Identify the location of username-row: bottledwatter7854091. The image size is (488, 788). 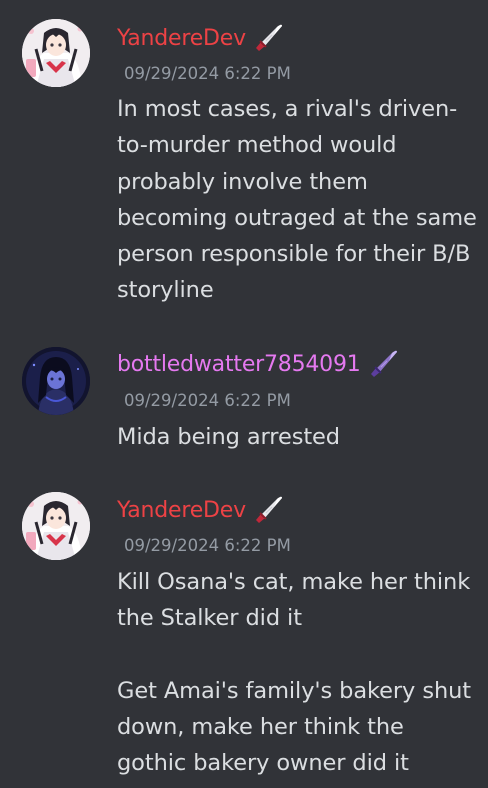
(259, 364).